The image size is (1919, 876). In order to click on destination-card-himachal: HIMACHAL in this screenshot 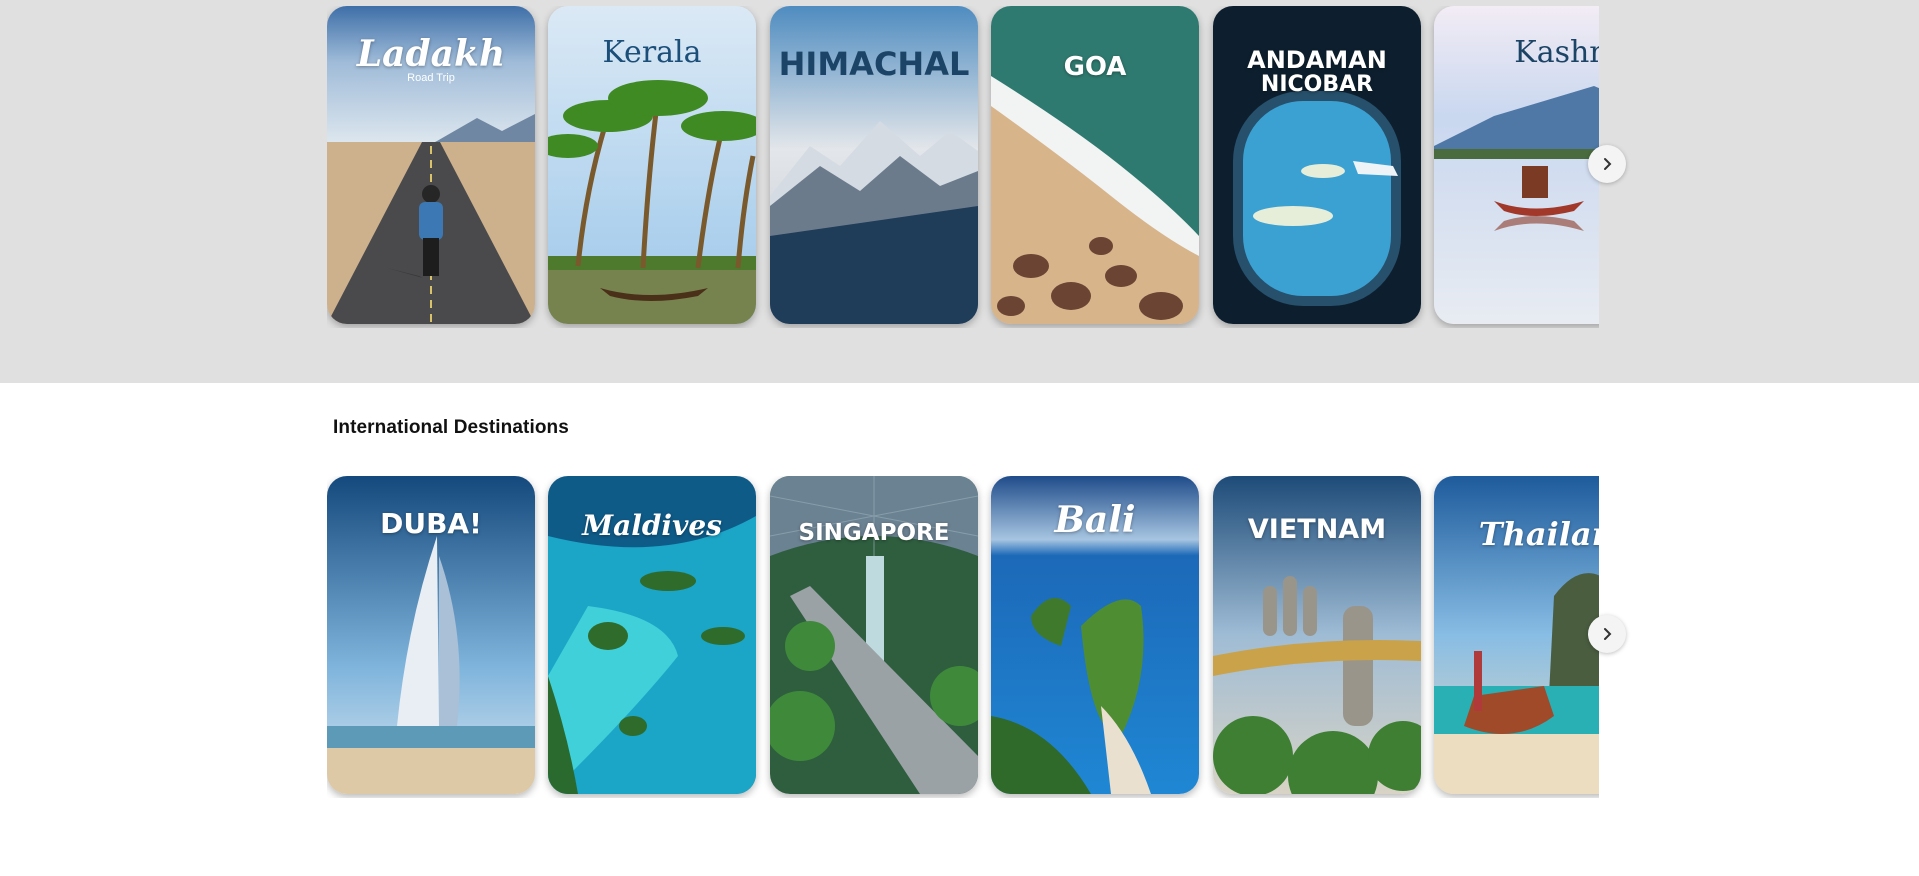, I will do `click(874, 165)`.